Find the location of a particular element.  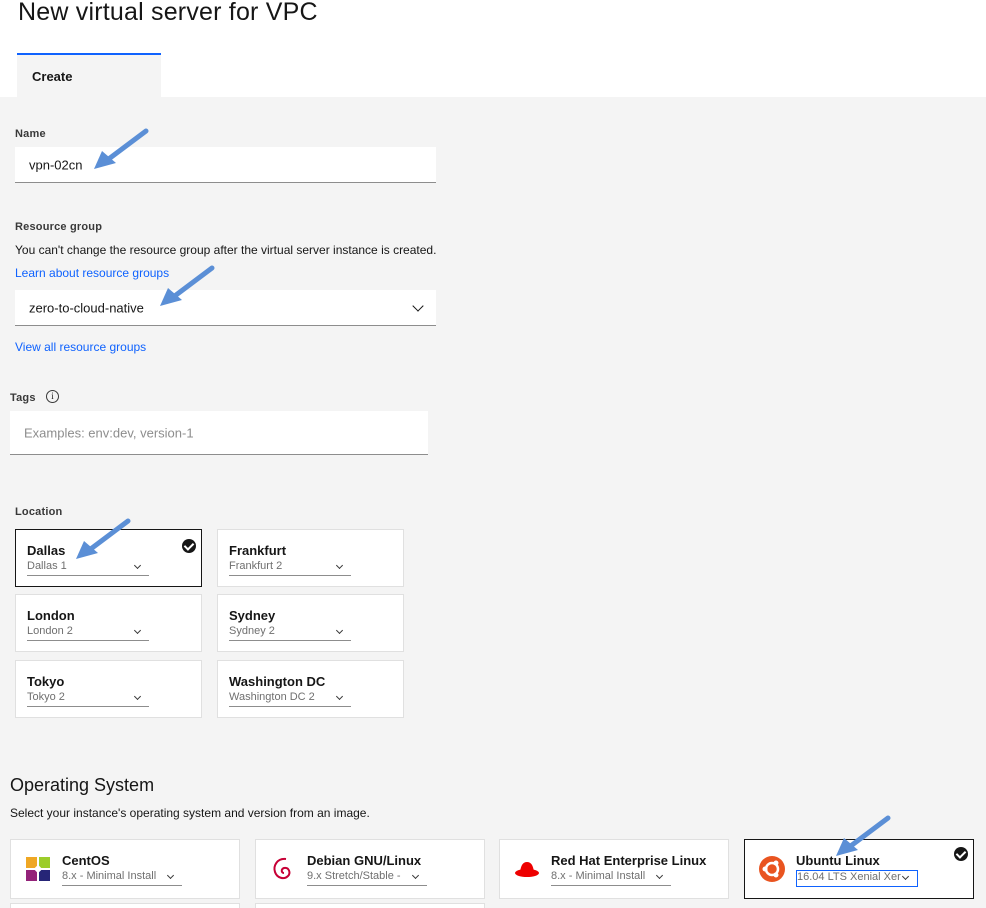

os-name: CentOS is located at coordinates (86, 860).